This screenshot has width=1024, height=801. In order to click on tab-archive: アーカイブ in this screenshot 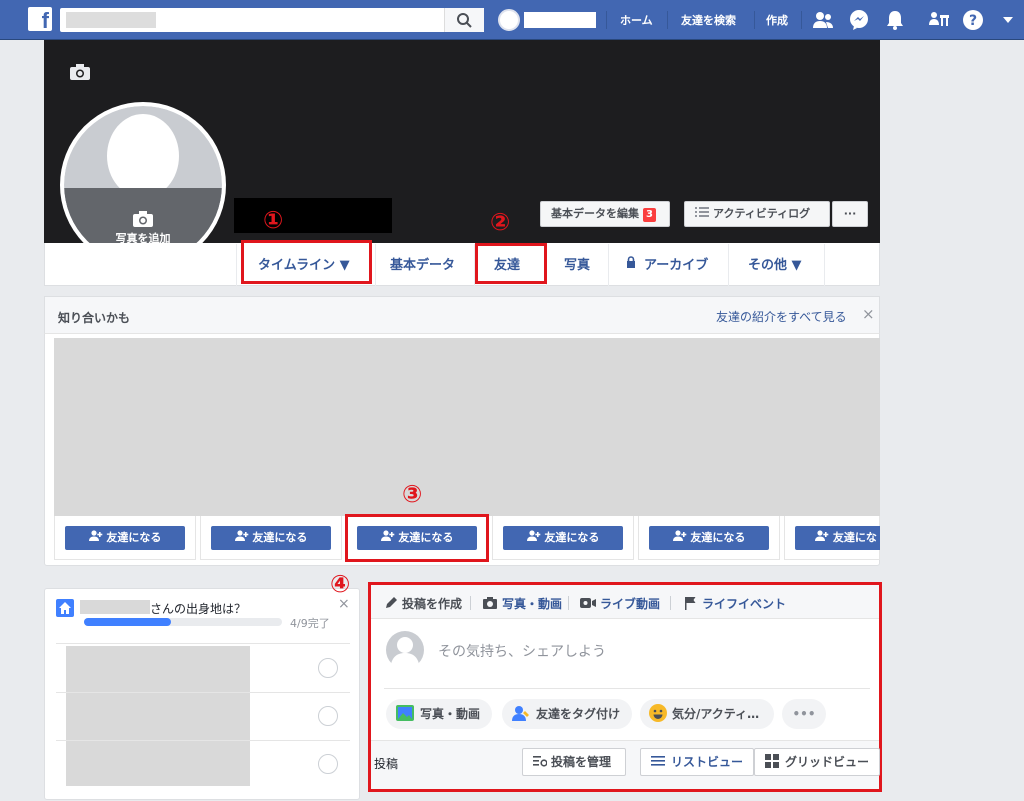, I will do `click(676, 263)`.